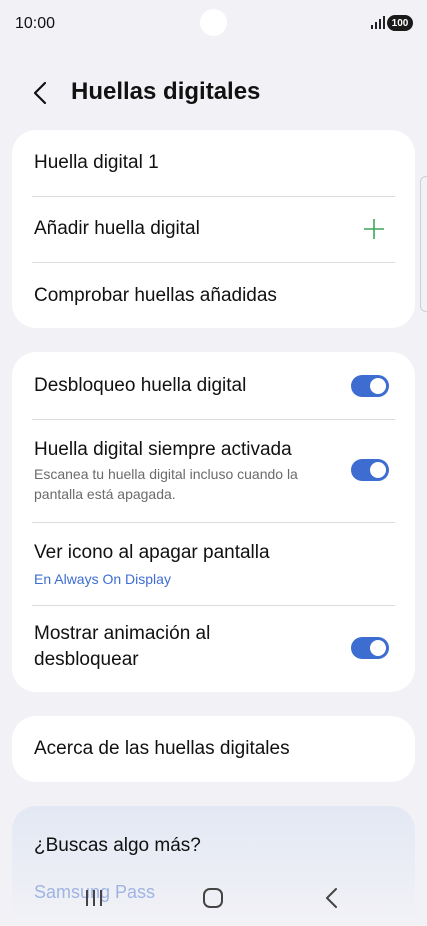 Image resolution: width=427 pixels, height=926 pixels. I want to click on add-fingerprint-item: Añadir huella digital, so click(213, 229).